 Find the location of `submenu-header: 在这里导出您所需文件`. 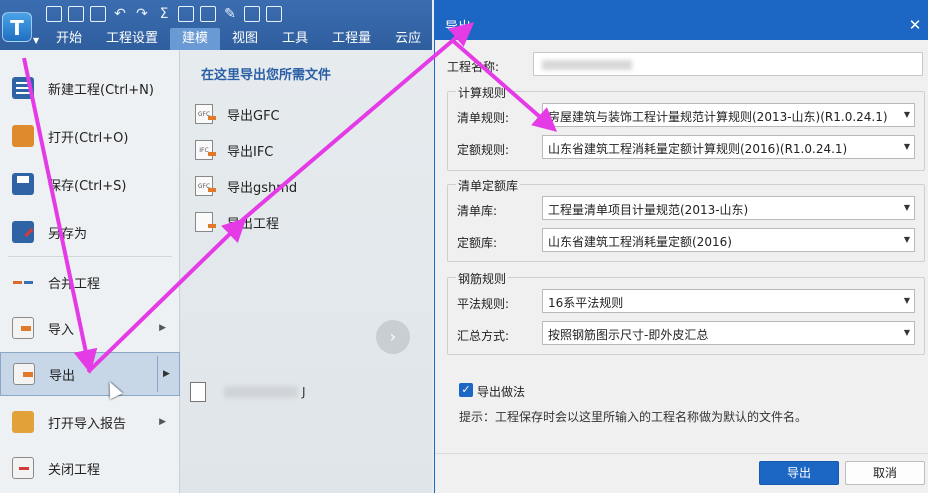

submenu-header: 在这里导出您所需文件 is located at coordinates (266, 75).